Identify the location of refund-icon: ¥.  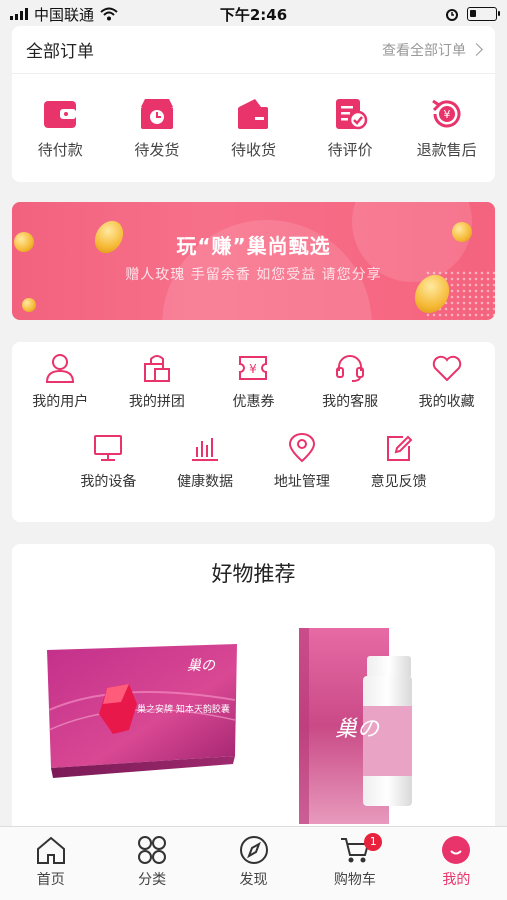
(446, 113).